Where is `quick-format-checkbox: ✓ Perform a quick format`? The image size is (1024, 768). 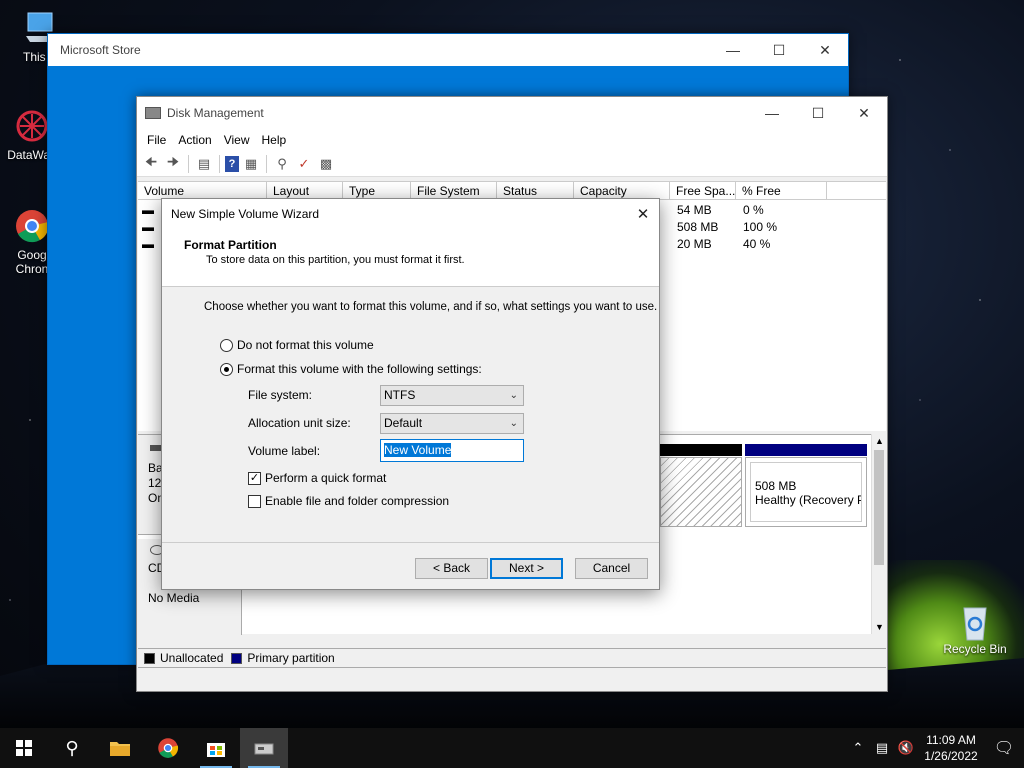 quick-format-checkbox: ✓ Perform a quick format is located at coordinates (317, 478).